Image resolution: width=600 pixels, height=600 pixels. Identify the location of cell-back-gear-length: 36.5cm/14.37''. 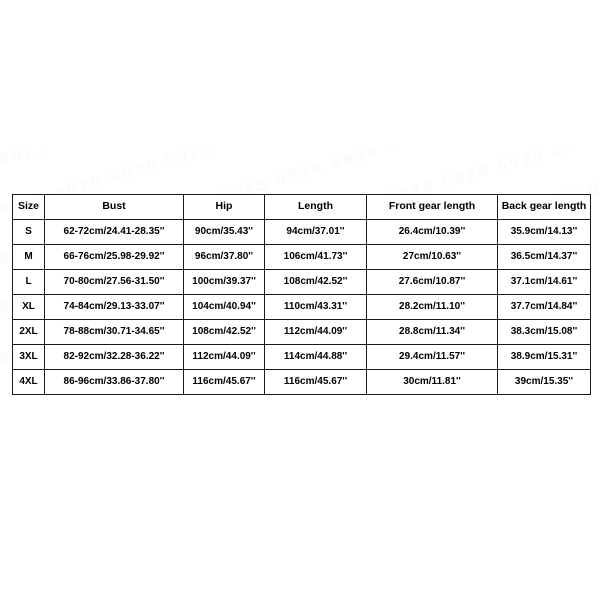
(544, 257).